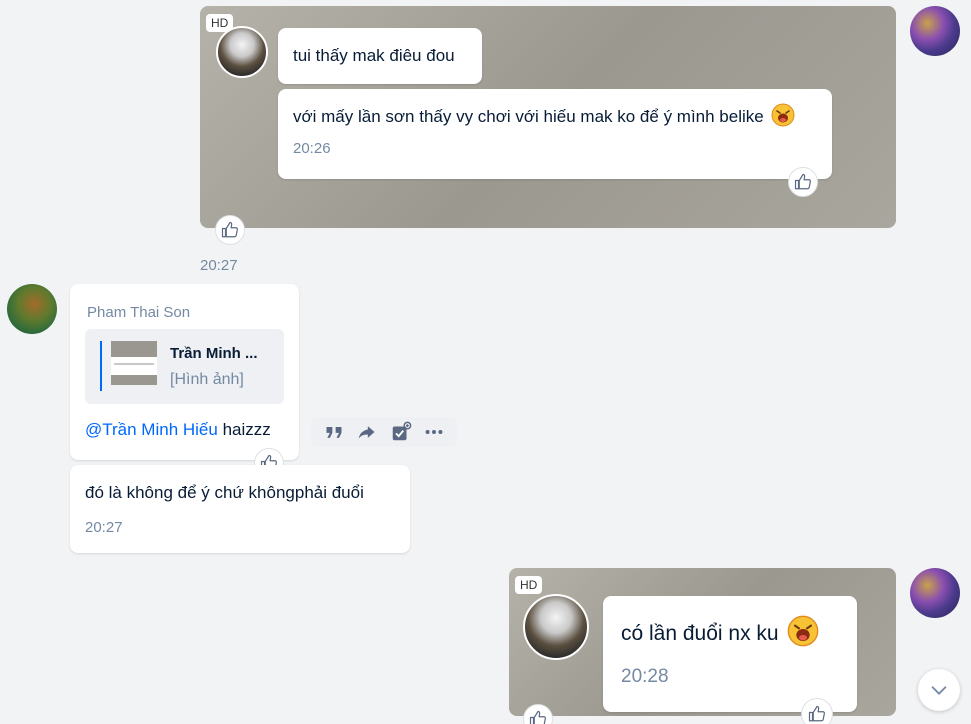  Describe the element at coordinates (529, 585) in the screenshot. I see `hd-badge: HD` at that location.